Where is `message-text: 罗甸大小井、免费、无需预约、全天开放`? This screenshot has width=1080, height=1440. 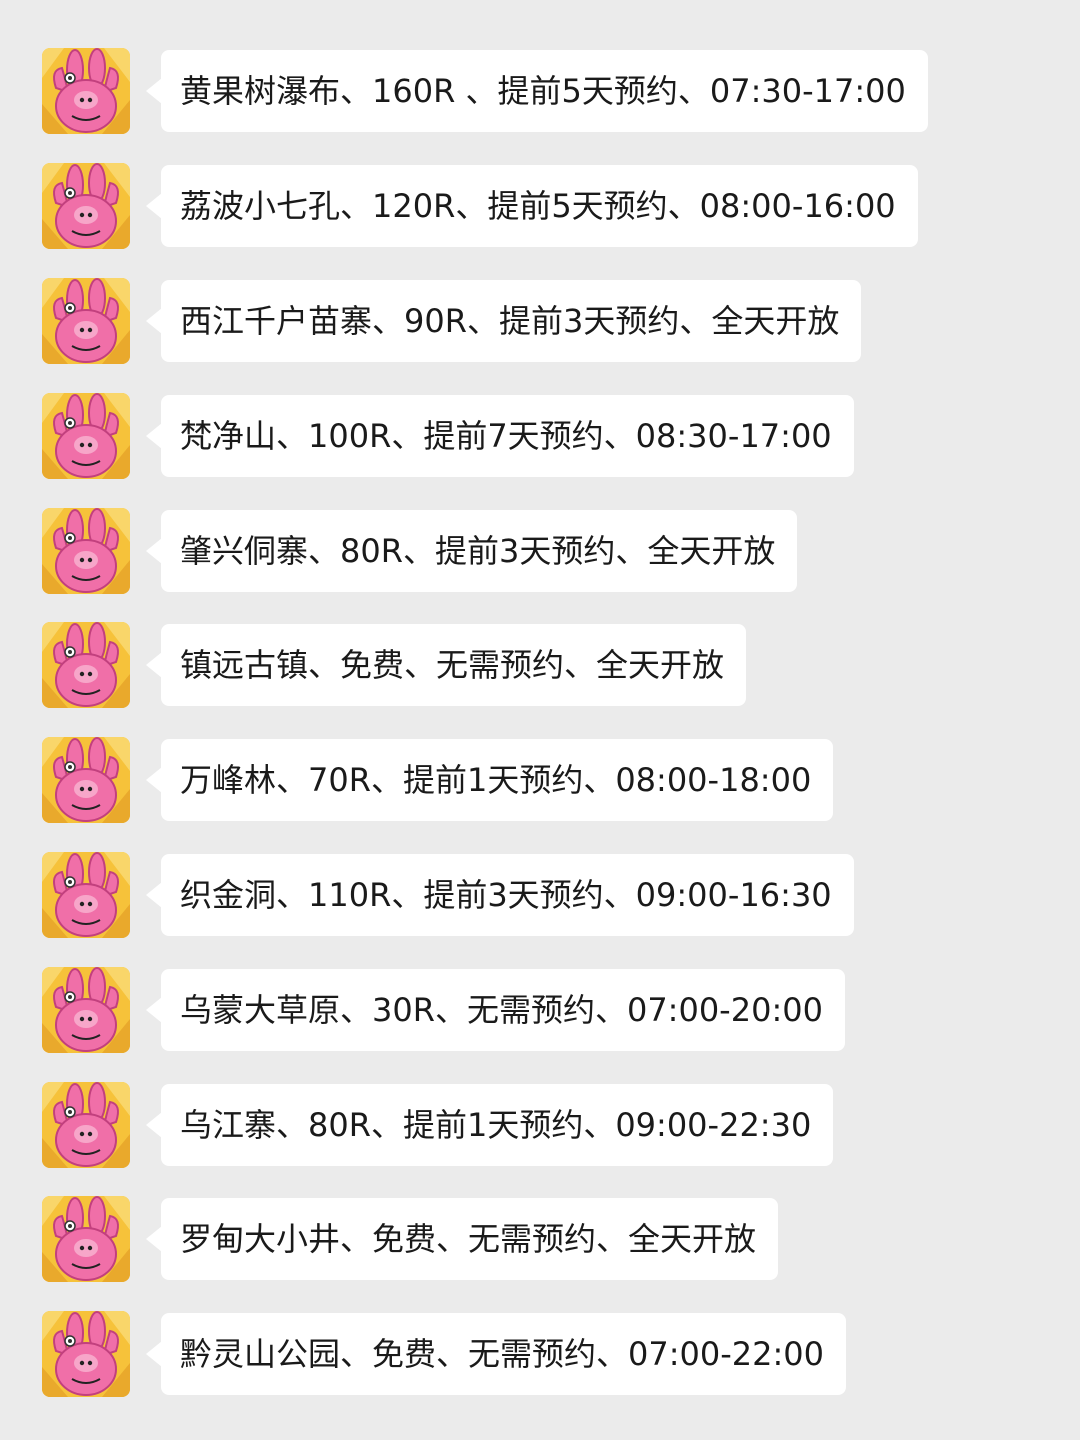 message-text: 罗甸大小井、免费、无需预约、全天开放 is located at coordinates (468, 1239).